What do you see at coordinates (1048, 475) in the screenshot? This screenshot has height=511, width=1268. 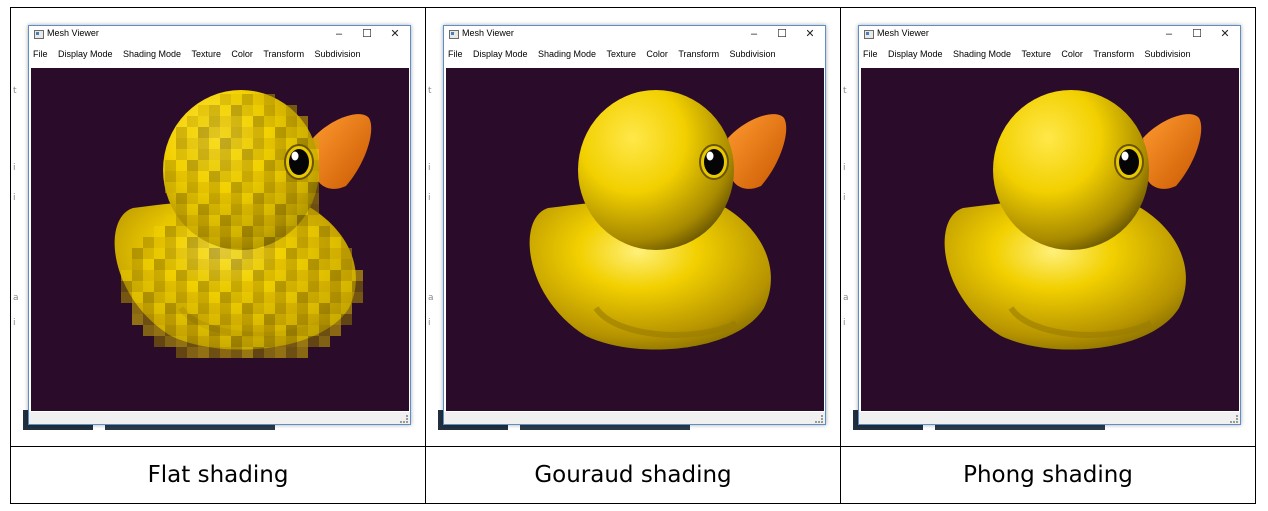 I see `caption-phong: Phong shading` at bounding box center [1048, 475].